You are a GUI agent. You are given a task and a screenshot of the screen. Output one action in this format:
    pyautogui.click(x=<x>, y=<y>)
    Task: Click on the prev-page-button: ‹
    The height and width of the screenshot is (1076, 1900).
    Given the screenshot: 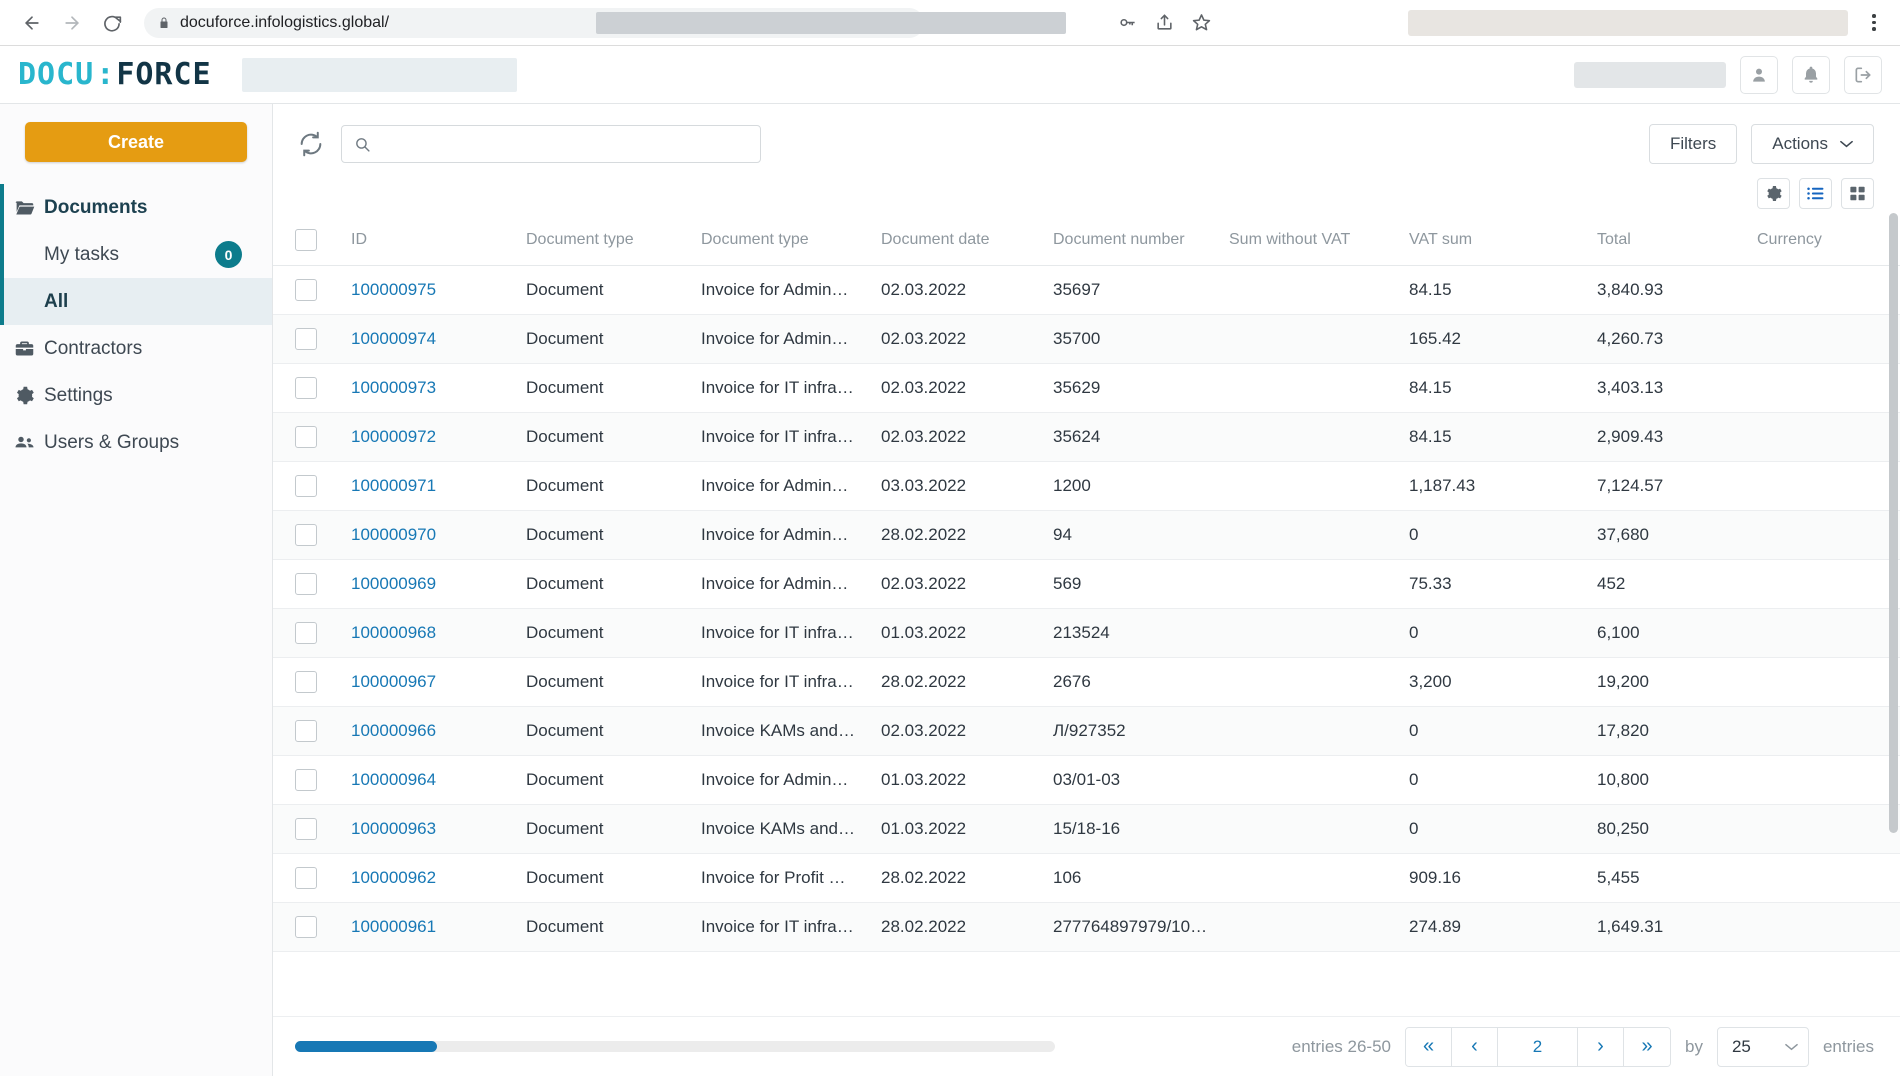 What is the action you would take?
    pyautogui.click(x=1475, y=1046)
    